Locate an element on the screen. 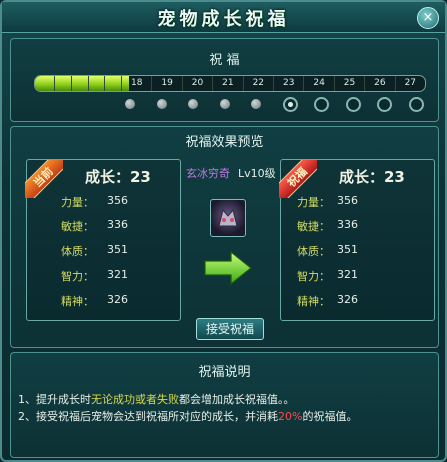  progress-tick-label: 26 is located at coordinates (379, 83).